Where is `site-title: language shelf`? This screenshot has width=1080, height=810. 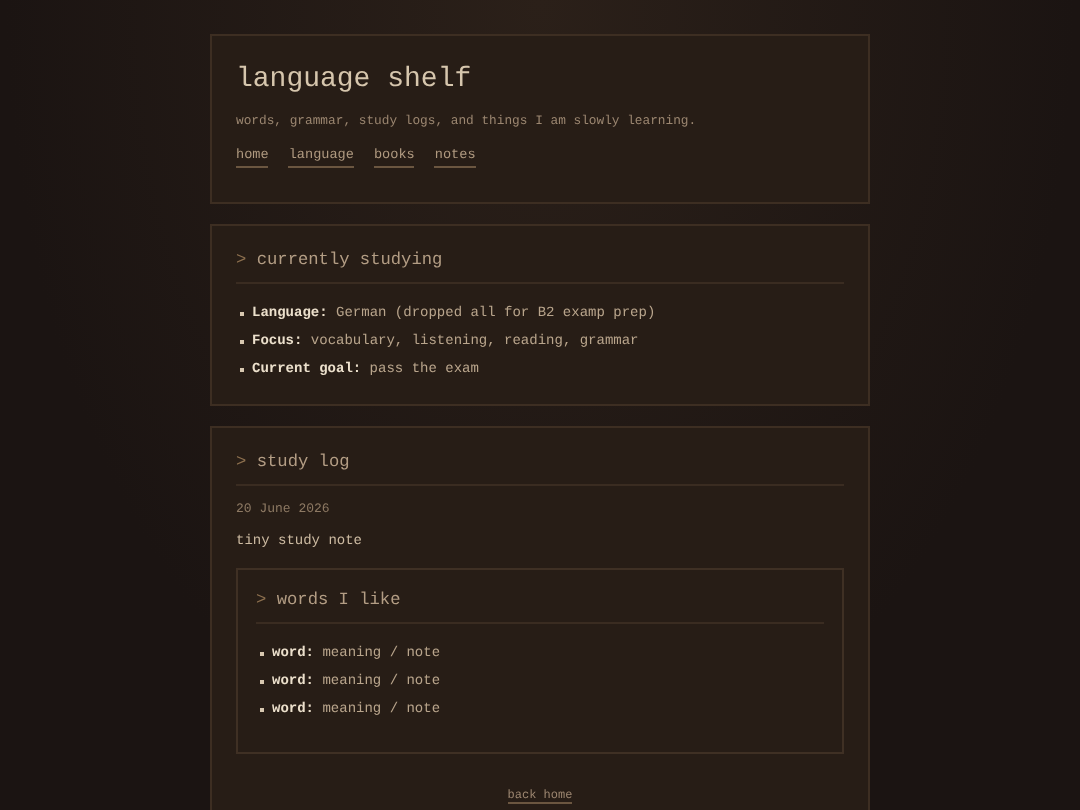 site-title: language shelf is located at coordinates (355, 80).